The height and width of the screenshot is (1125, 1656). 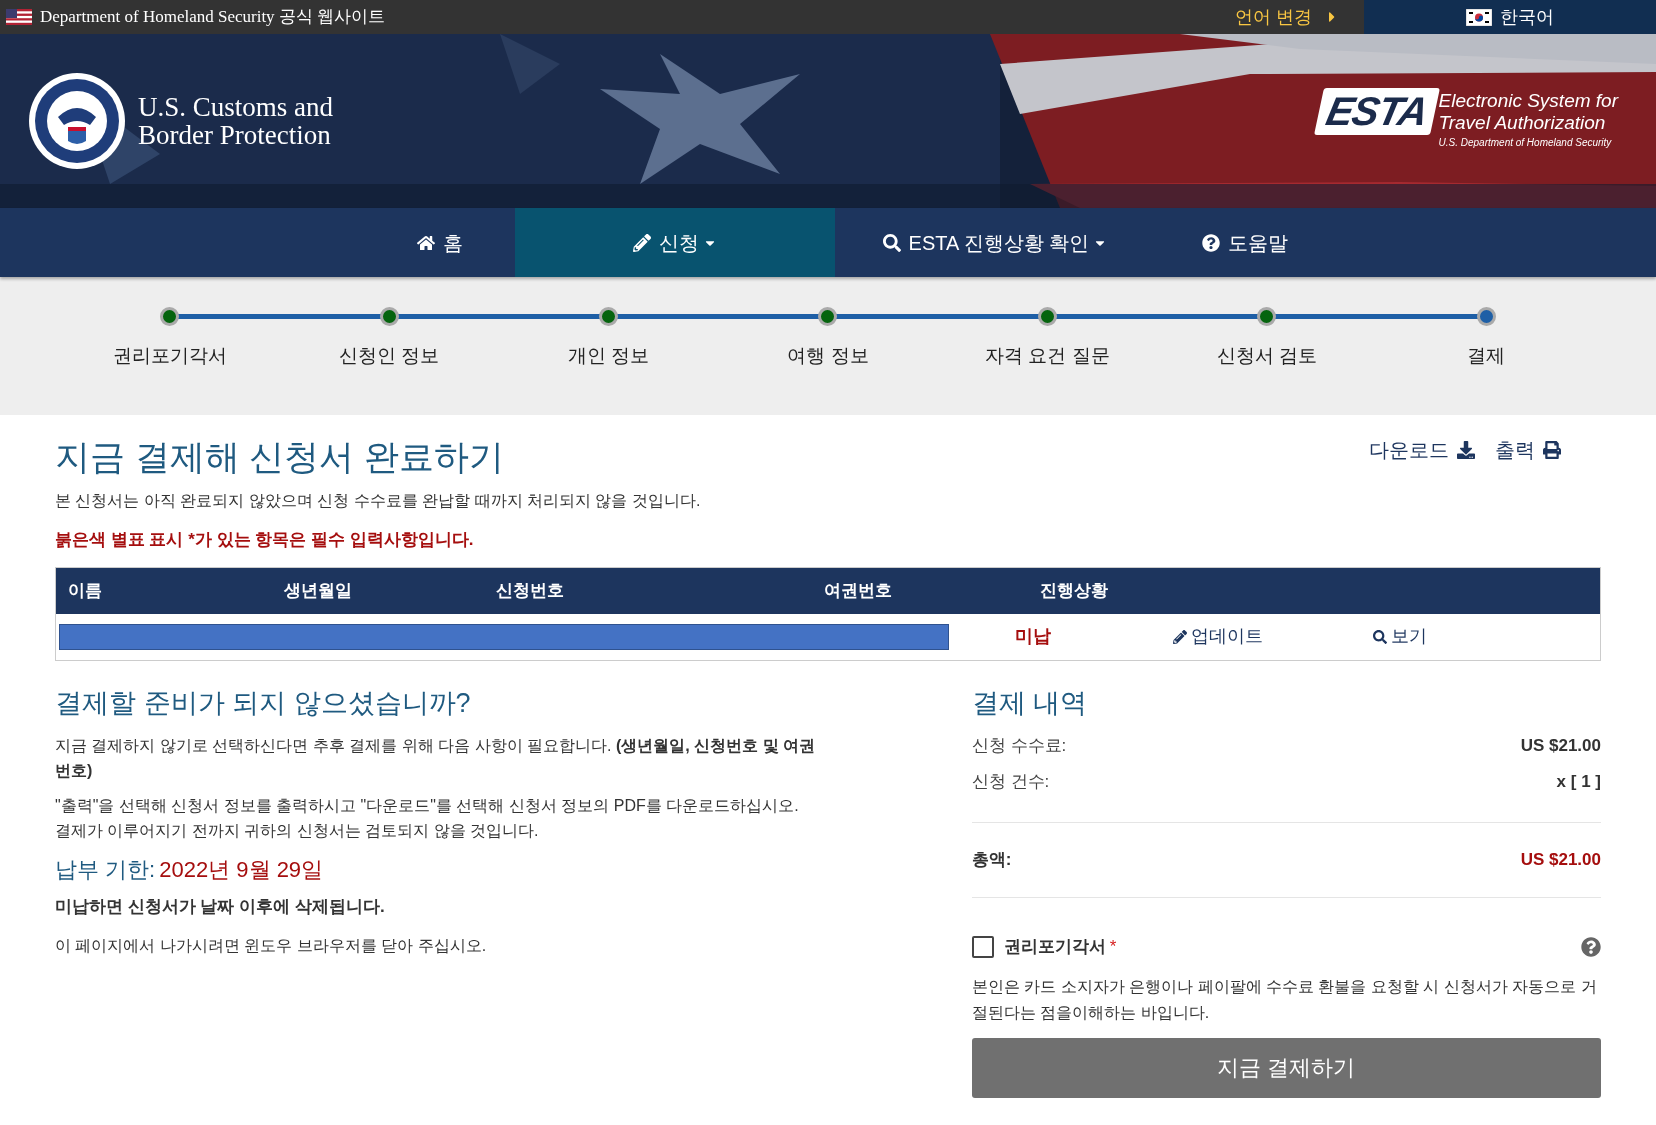 I want to click on esta-logo-department: U.S. Department of Homeland Security, so click(x=1525, y=143).